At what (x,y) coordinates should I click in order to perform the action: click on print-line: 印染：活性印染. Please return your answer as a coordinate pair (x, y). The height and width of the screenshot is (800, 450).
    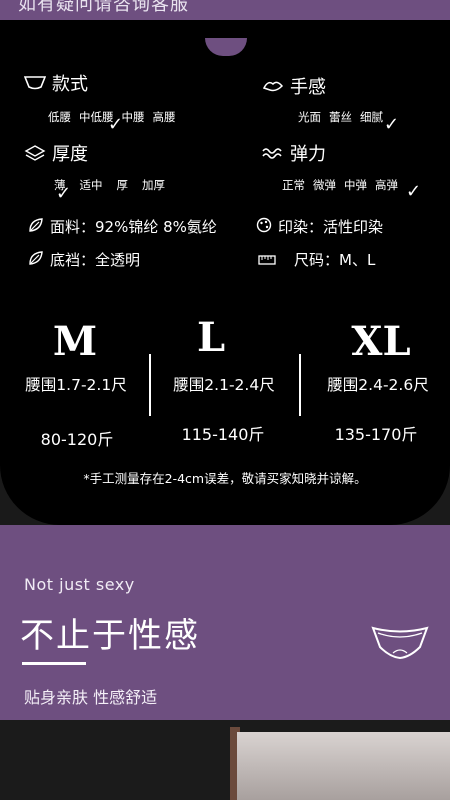
    Looking at the image, I should click on (319, 226).